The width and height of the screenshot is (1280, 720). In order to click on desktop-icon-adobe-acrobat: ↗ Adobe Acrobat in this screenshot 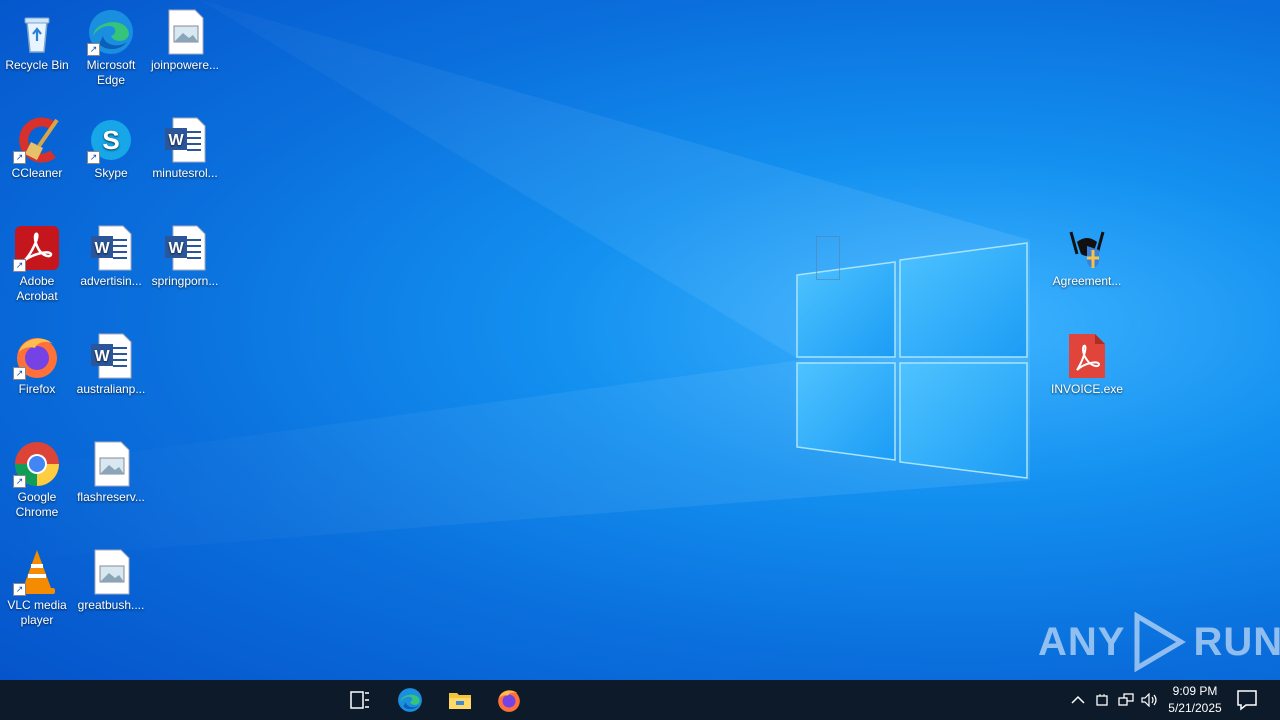, I will do `click(37, 264)`.